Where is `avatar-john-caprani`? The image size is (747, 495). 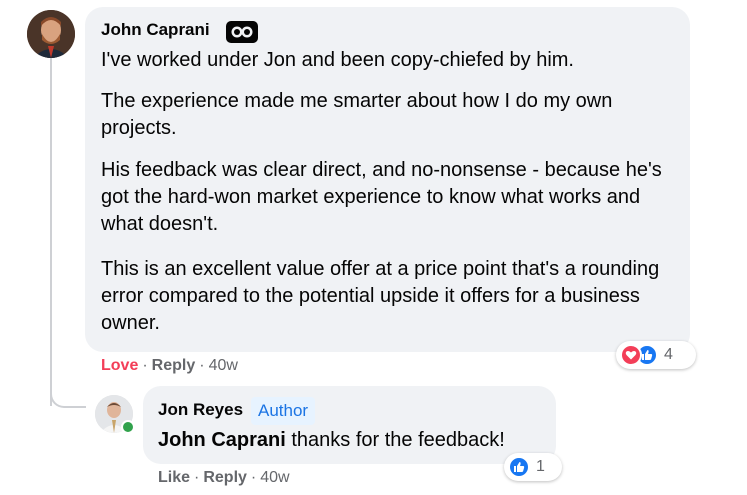 avatar-john-caprani is located at coordinates (51, 34).